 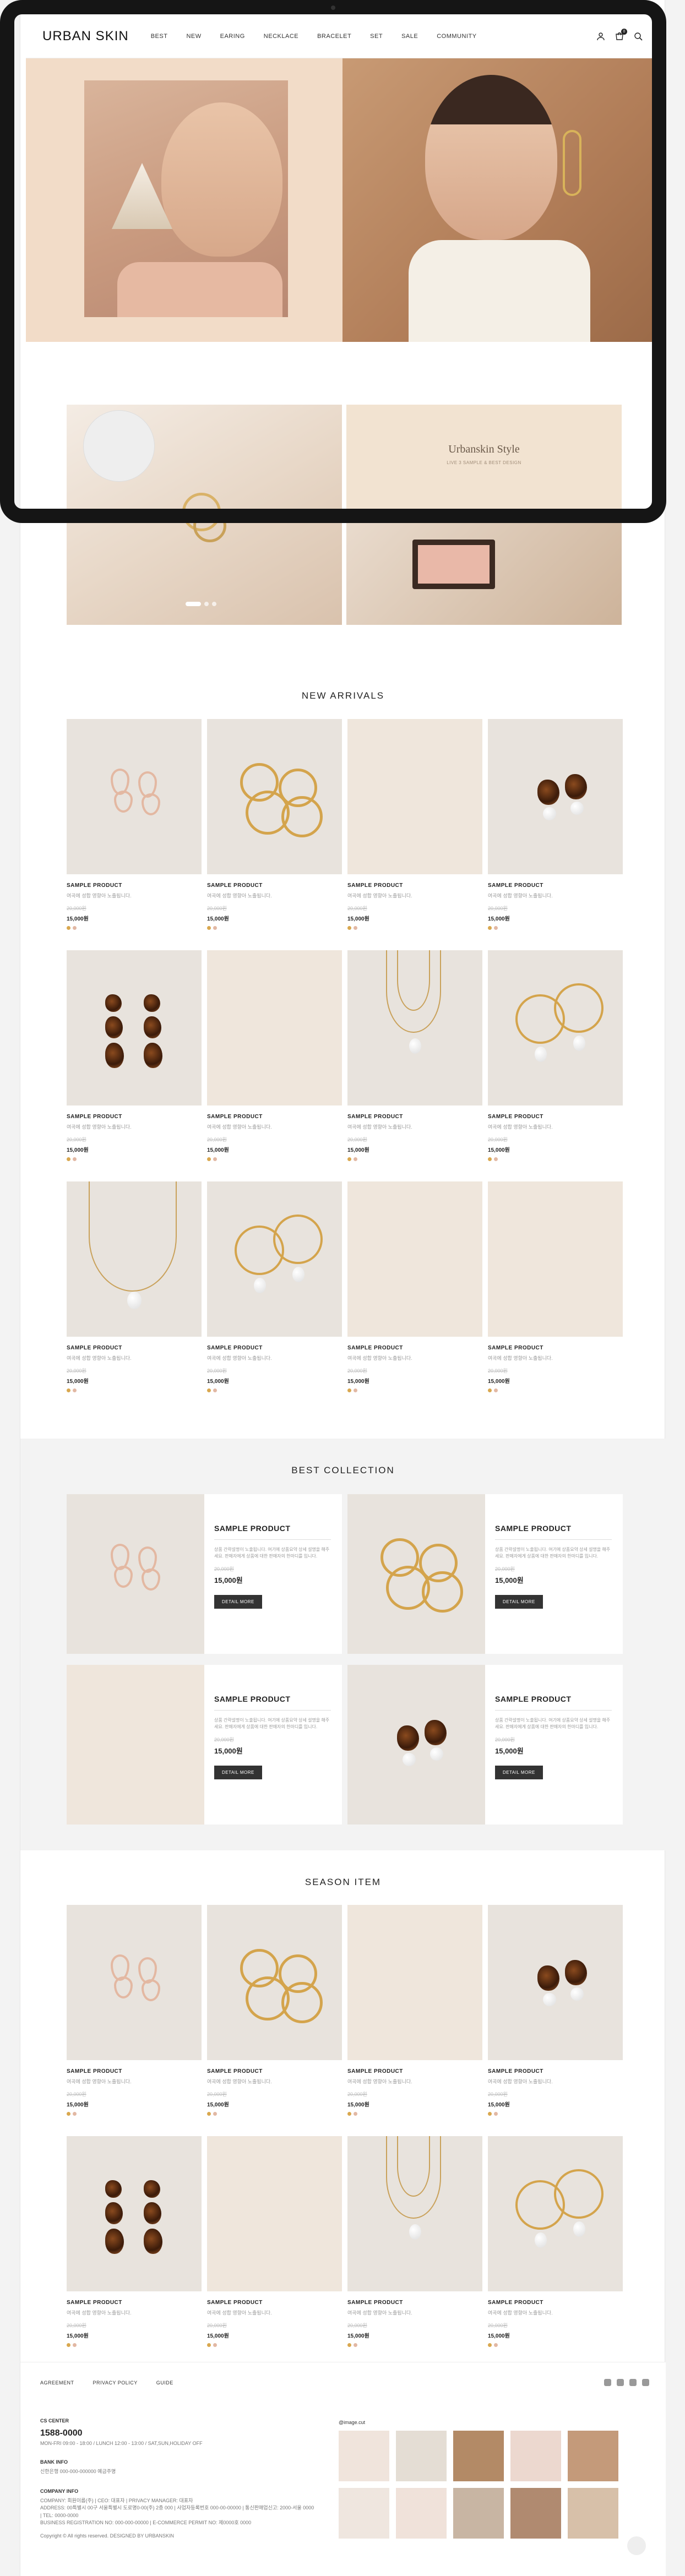 I want to click on youtube-icon, so click(x=633, y=2382).